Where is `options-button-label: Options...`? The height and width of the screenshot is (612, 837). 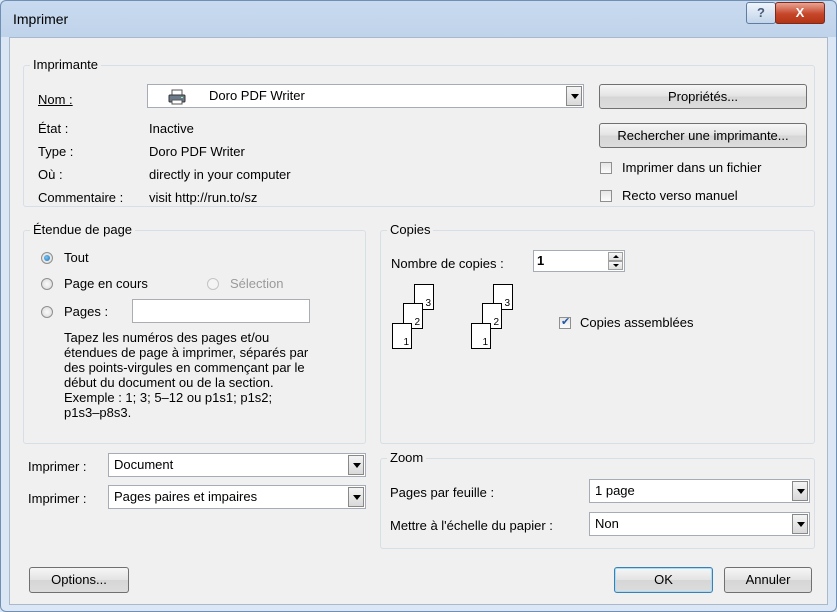
options-button-label: Options... is located at coordinates (79, 579).